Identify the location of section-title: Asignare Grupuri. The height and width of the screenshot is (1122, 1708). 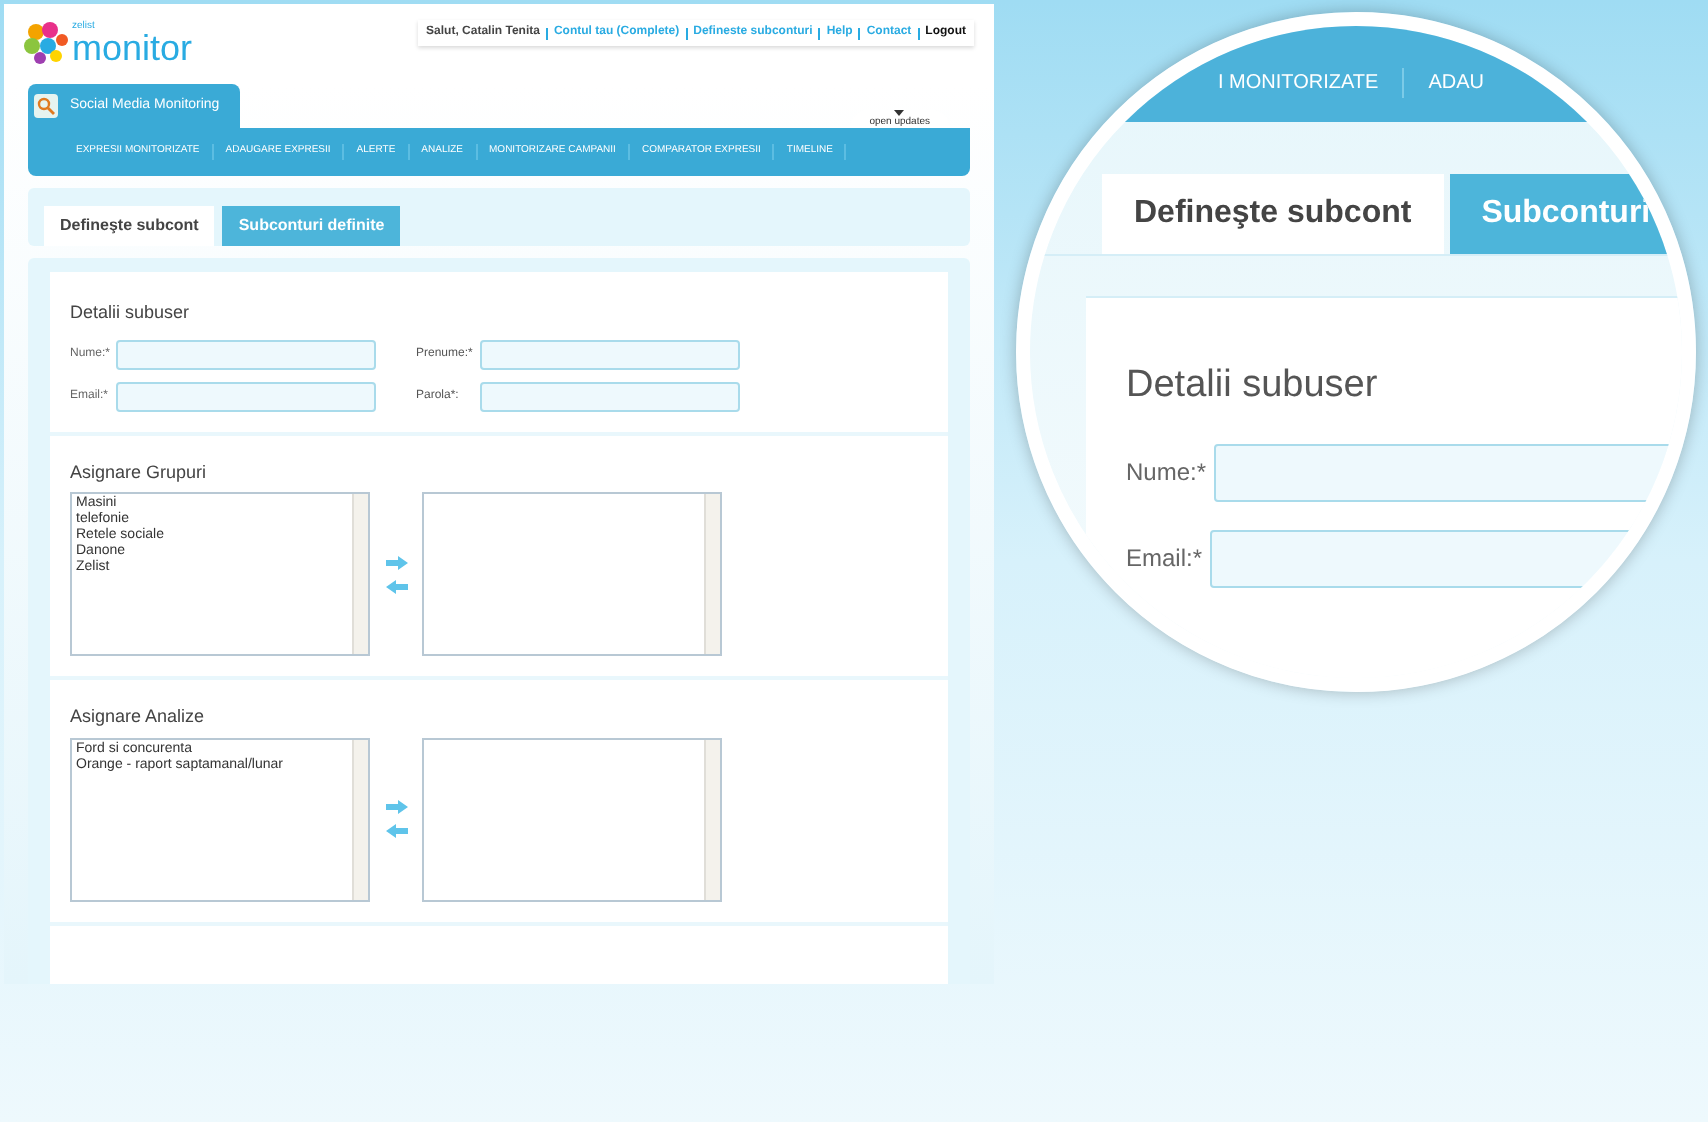
(139, 472).